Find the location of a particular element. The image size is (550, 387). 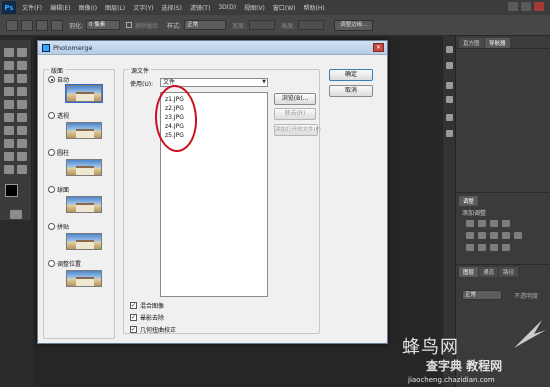

blend-mode-select: 正常 is located at coordinates (482, 295).